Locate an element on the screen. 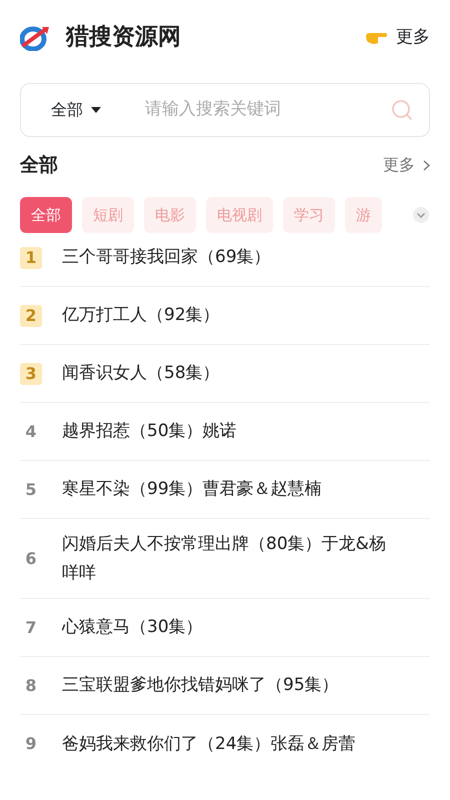 The height and width of the screenshot is (800, 450). scope-dropdown: 全部 is located at coordinates (70, 110).